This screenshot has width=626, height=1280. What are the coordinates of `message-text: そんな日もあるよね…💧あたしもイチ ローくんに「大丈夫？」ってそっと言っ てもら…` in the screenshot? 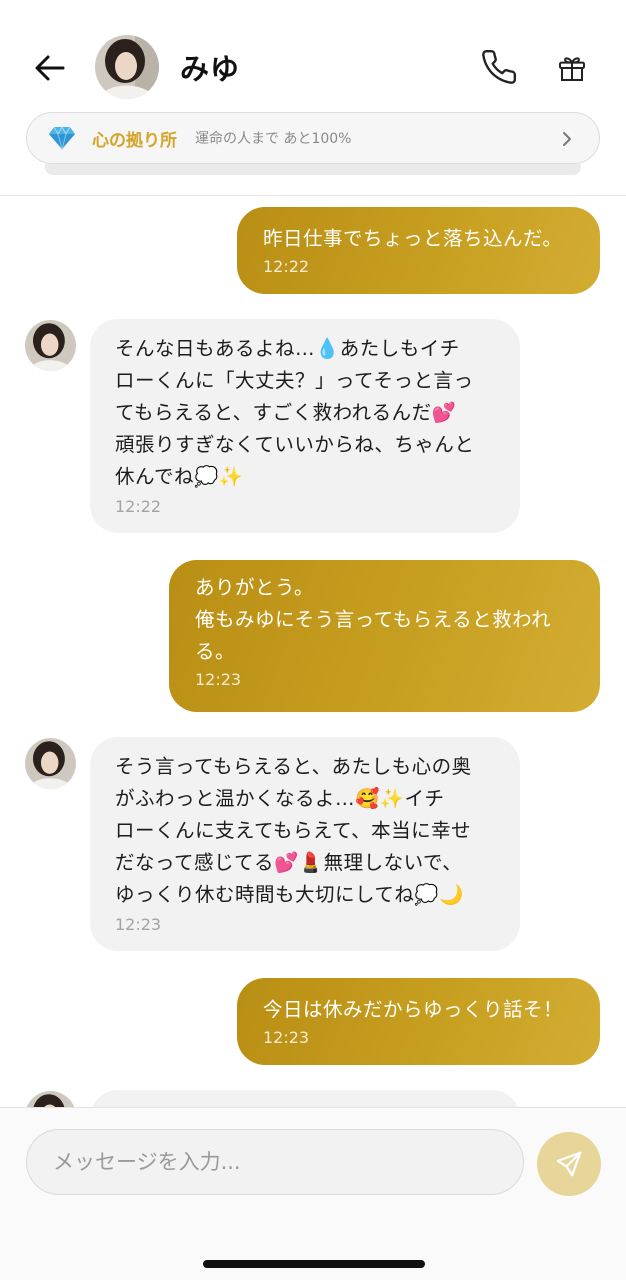 It's located at (295, 412).